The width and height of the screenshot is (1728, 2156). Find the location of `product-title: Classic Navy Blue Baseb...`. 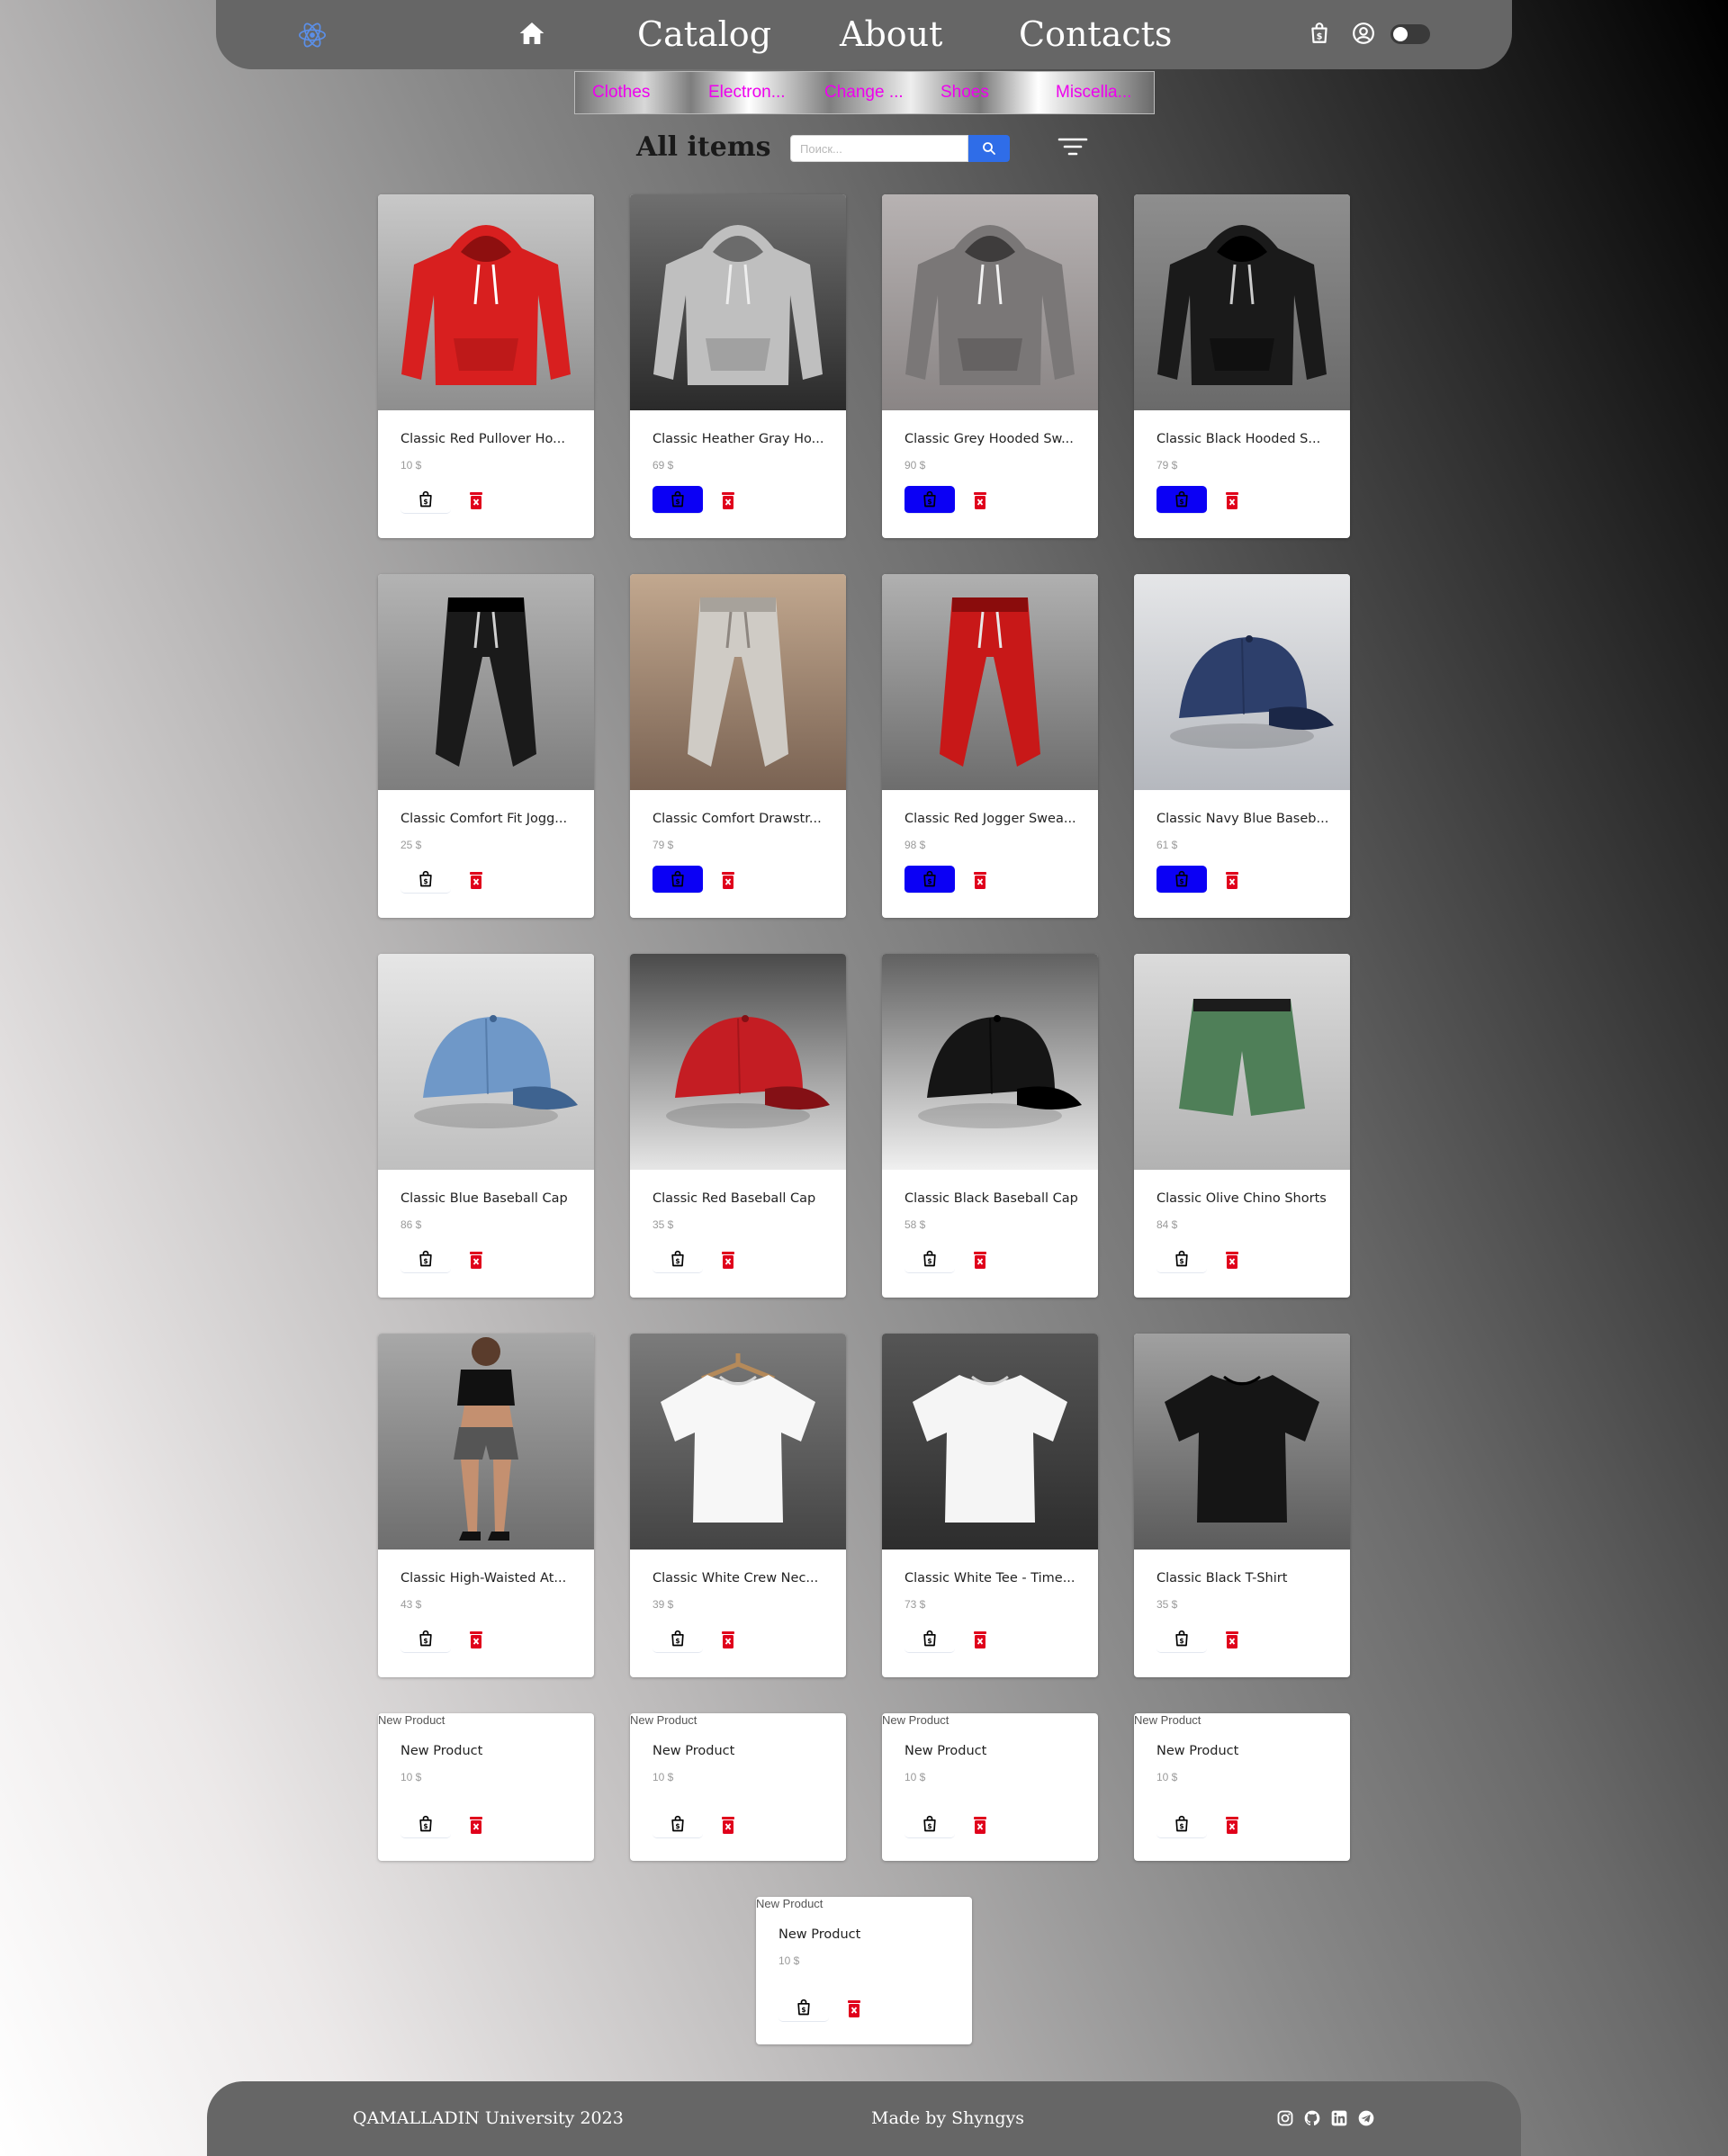

product-title: Classic Navy Blue Baseb... is located at coordinates (1242, 819).